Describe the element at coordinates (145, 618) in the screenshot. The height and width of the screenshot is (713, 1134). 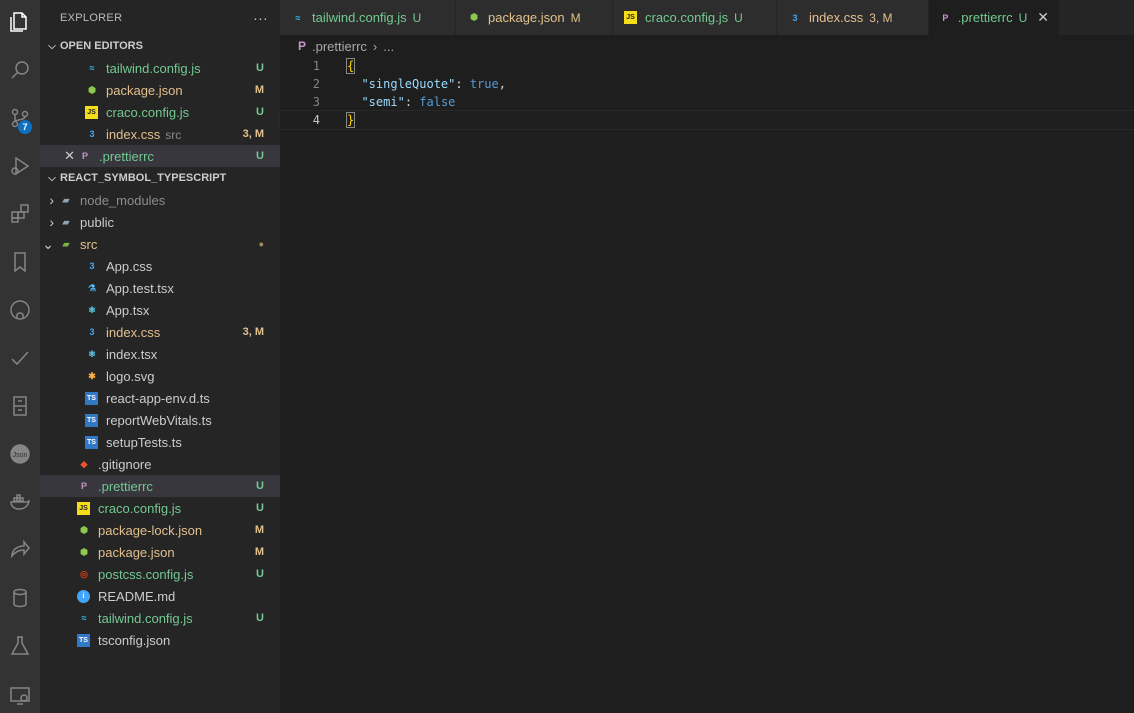
I see `file-name: tailwind.config.js` at that location.